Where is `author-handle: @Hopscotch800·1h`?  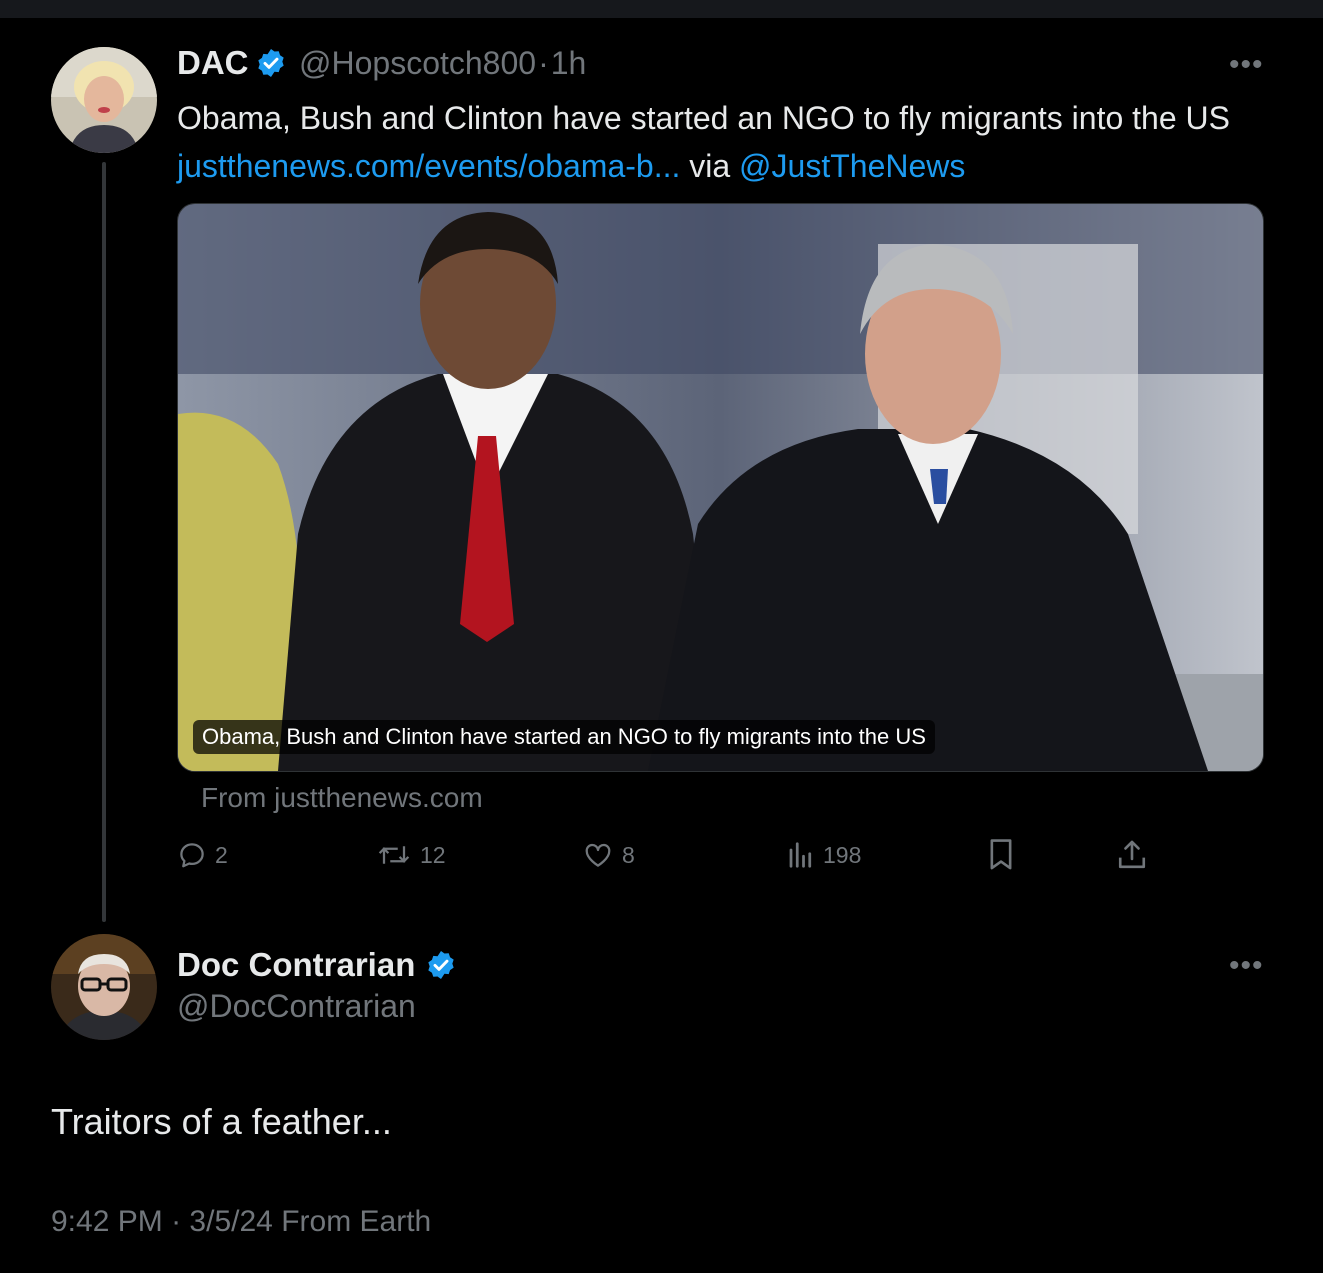 author-handle: @Hopscotch800·1h is located at coordinates (442, 63).